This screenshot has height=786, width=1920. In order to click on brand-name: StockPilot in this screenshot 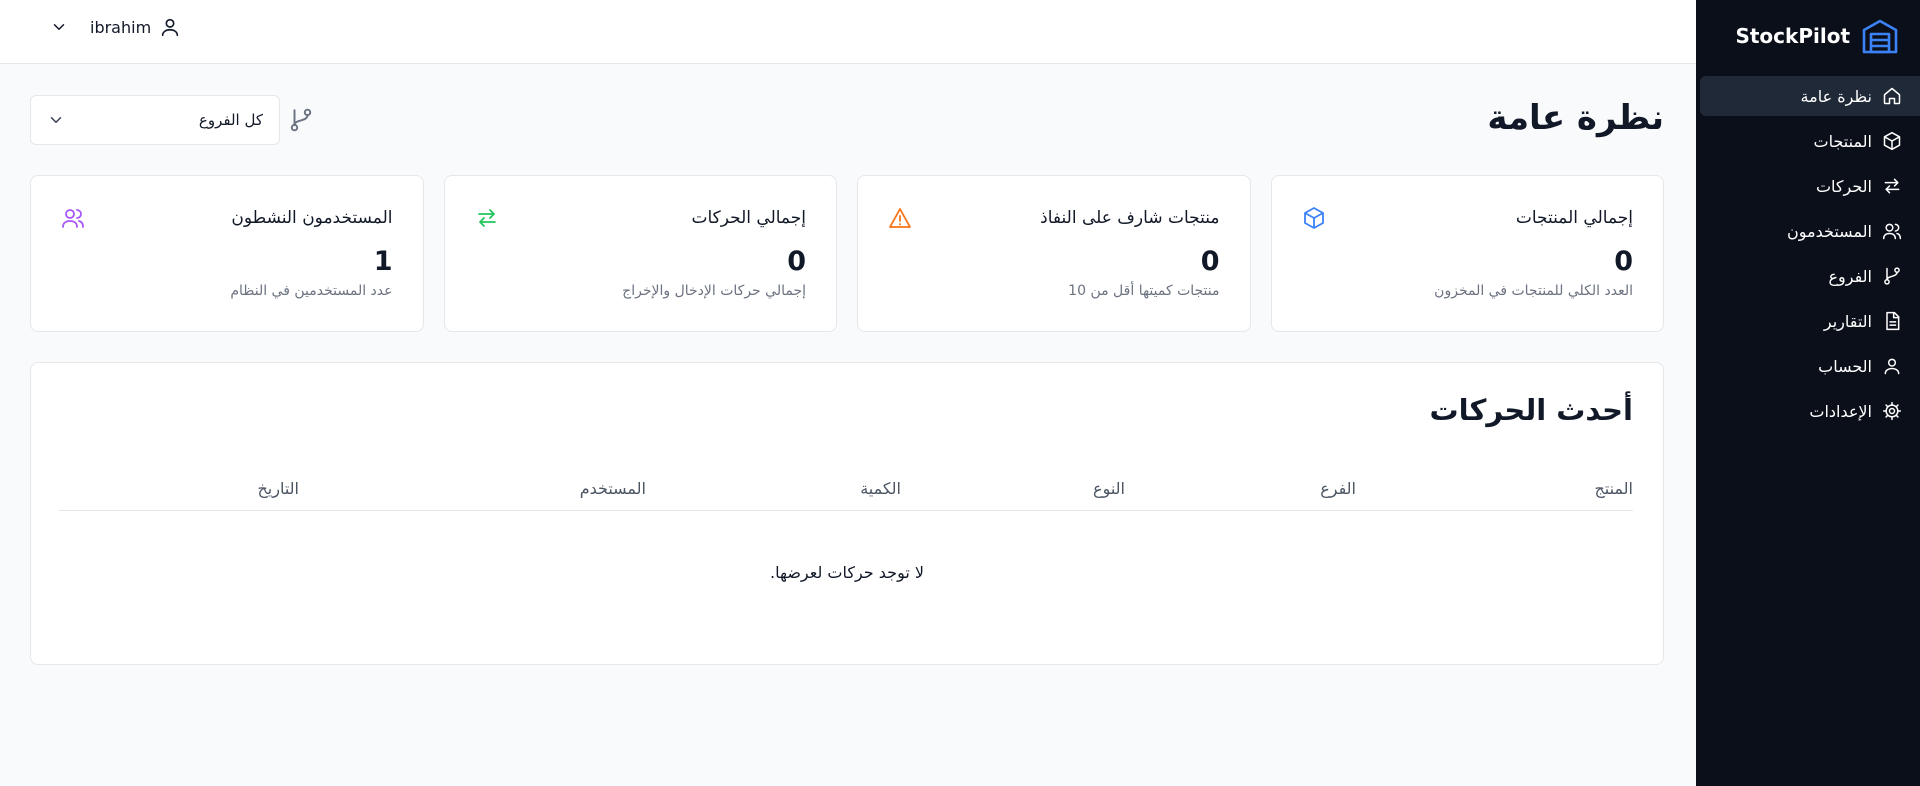, I will do `click(1792, 36)`.